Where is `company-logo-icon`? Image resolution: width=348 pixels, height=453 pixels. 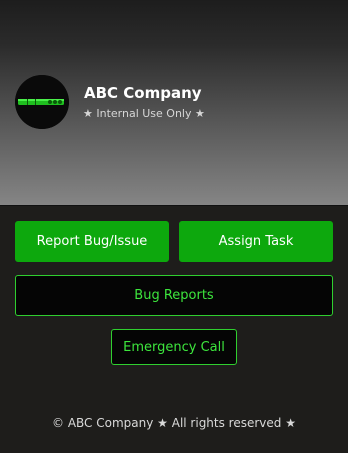 company-logo-icon is located at coordinates (42, 102).